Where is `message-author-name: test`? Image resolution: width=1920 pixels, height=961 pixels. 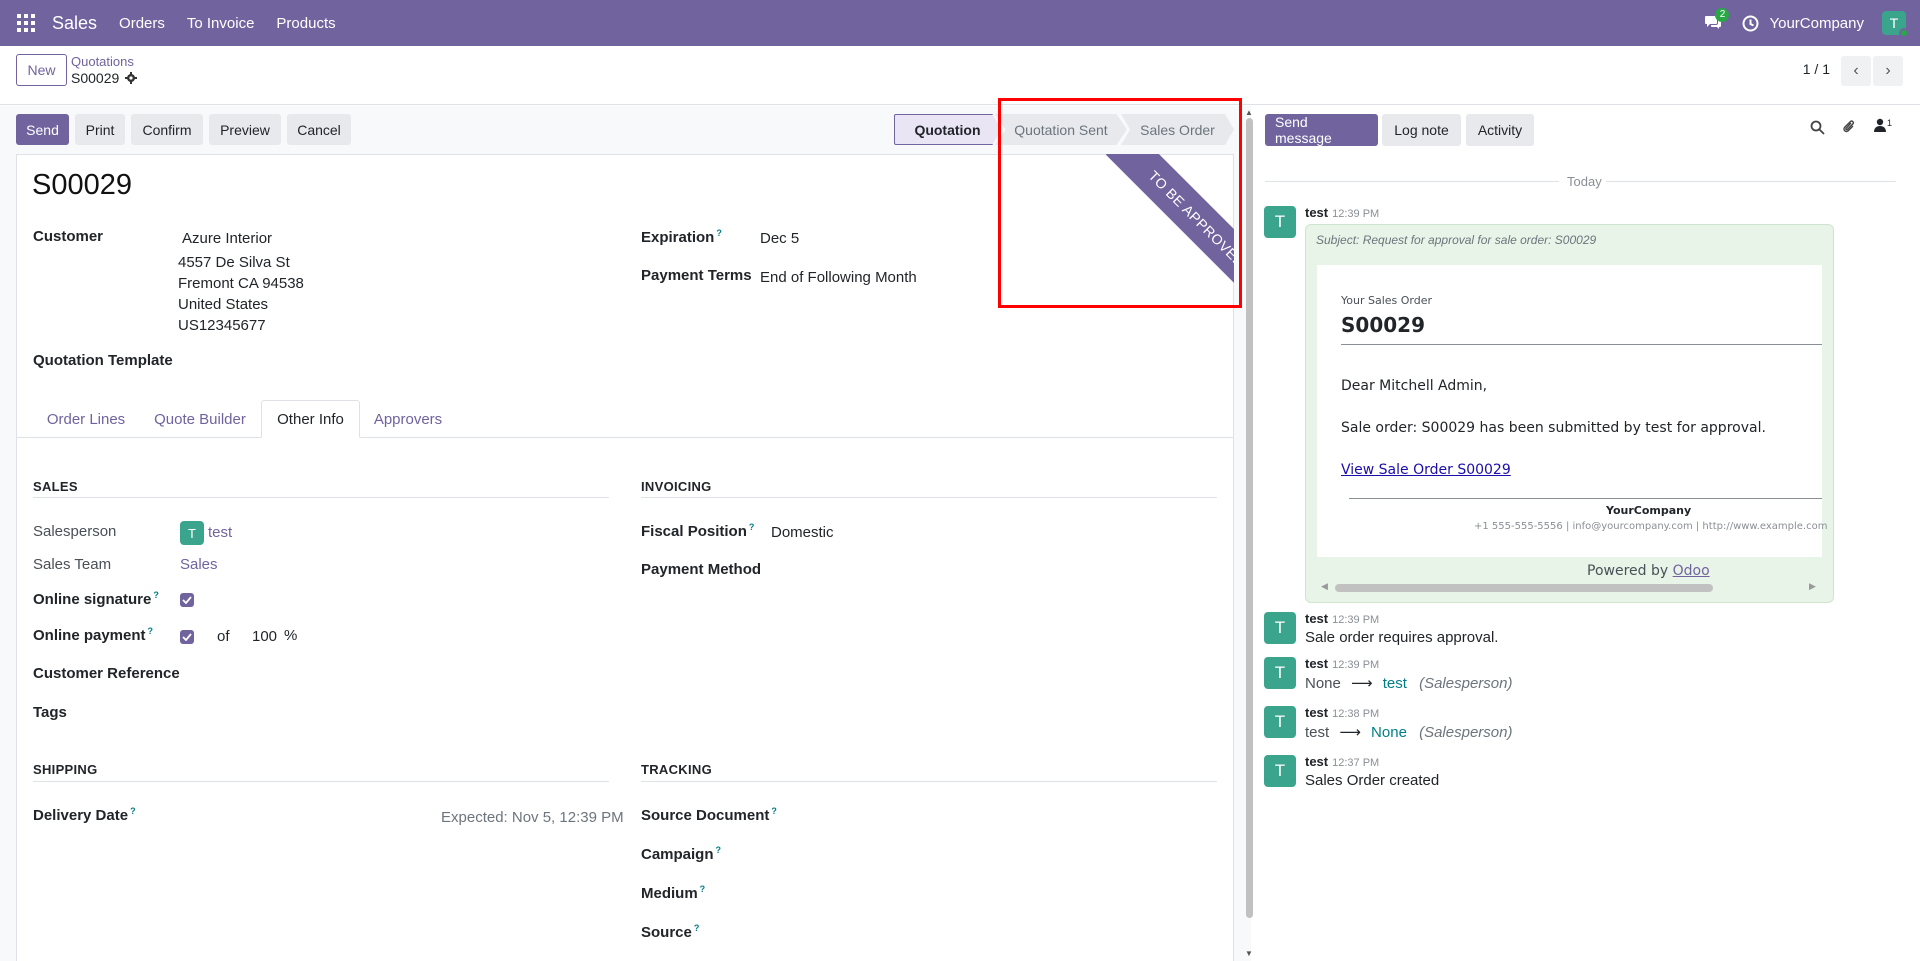 message-author-name: test is located at coordinates (1317, 663).